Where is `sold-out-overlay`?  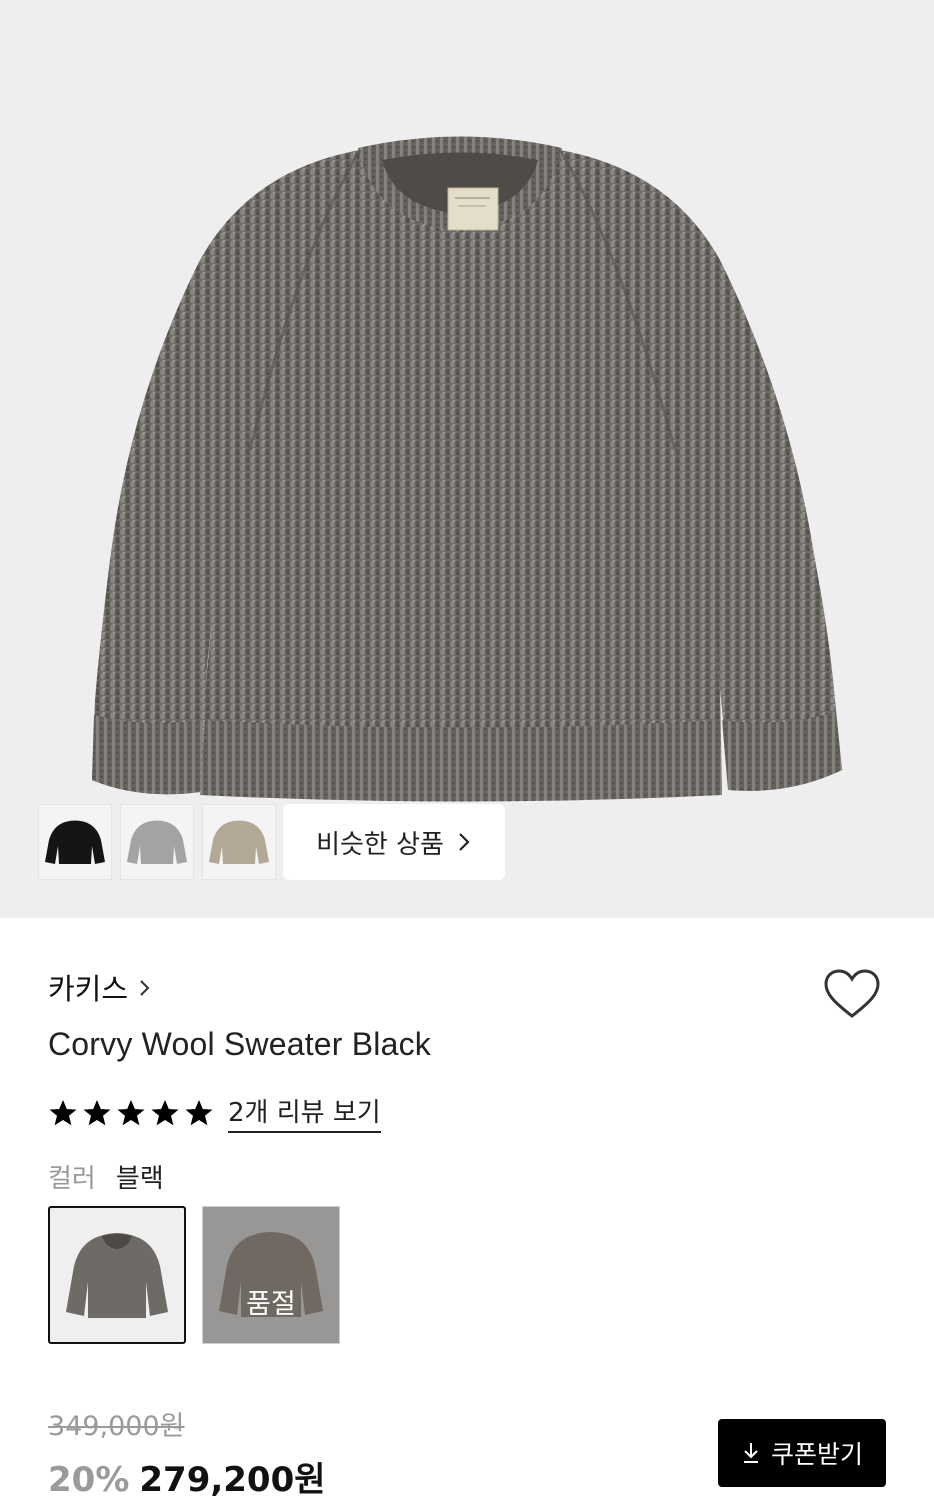
sold-out-overlay is located at coordinates (271, 1275).